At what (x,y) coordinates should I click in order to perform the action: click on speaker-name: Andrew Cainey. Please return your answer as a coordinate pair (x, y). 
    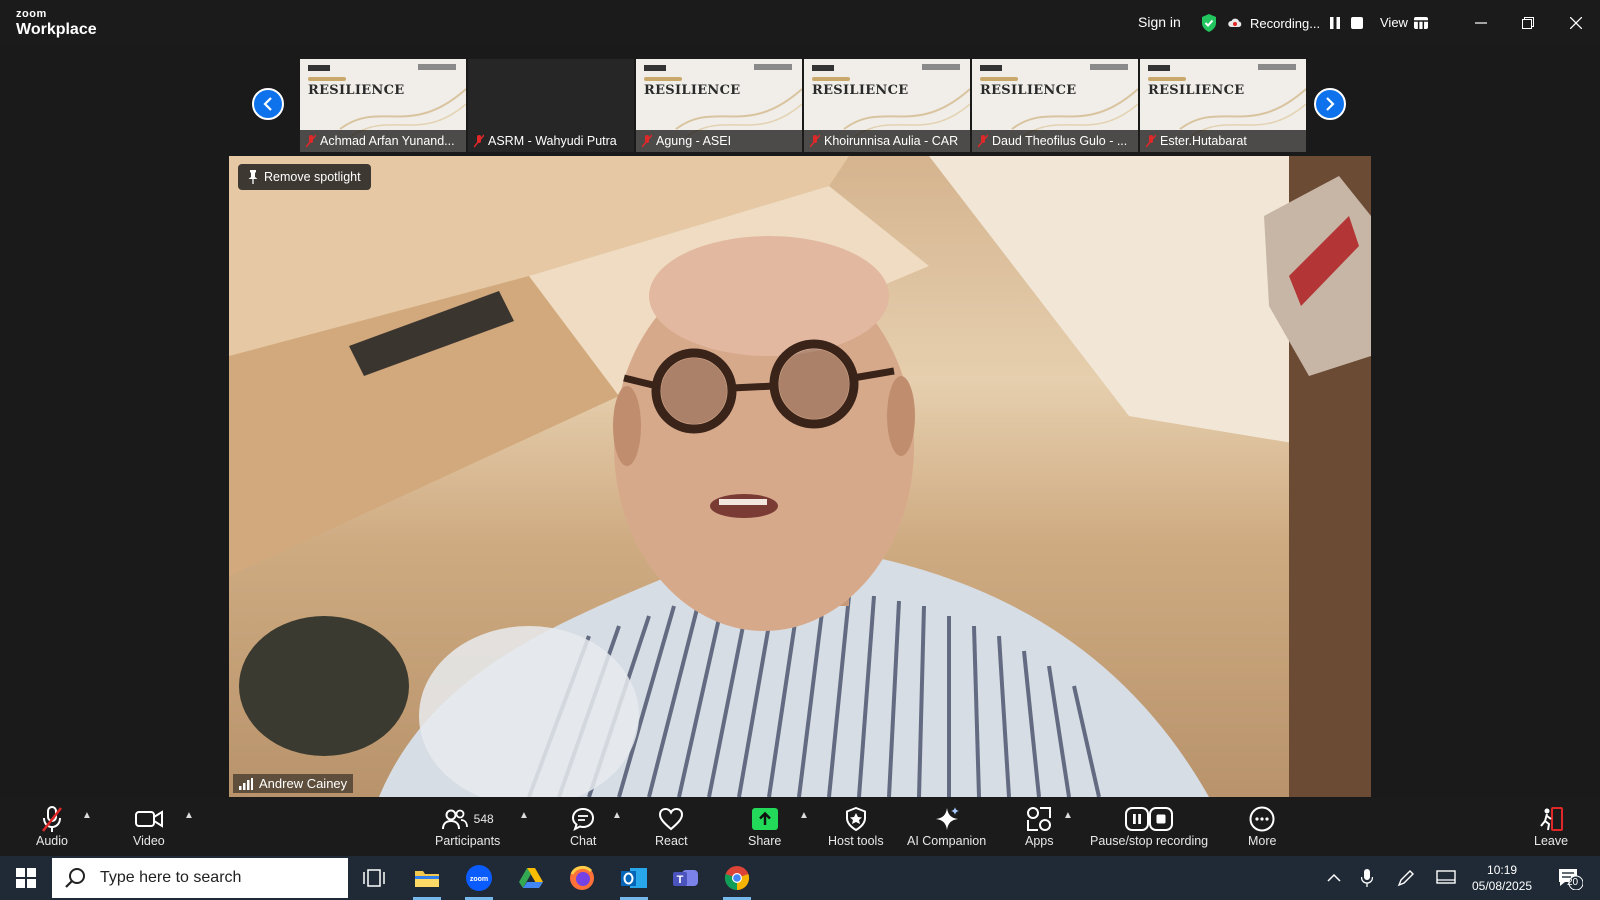
    Looking at the image, I should click on (303, 783).